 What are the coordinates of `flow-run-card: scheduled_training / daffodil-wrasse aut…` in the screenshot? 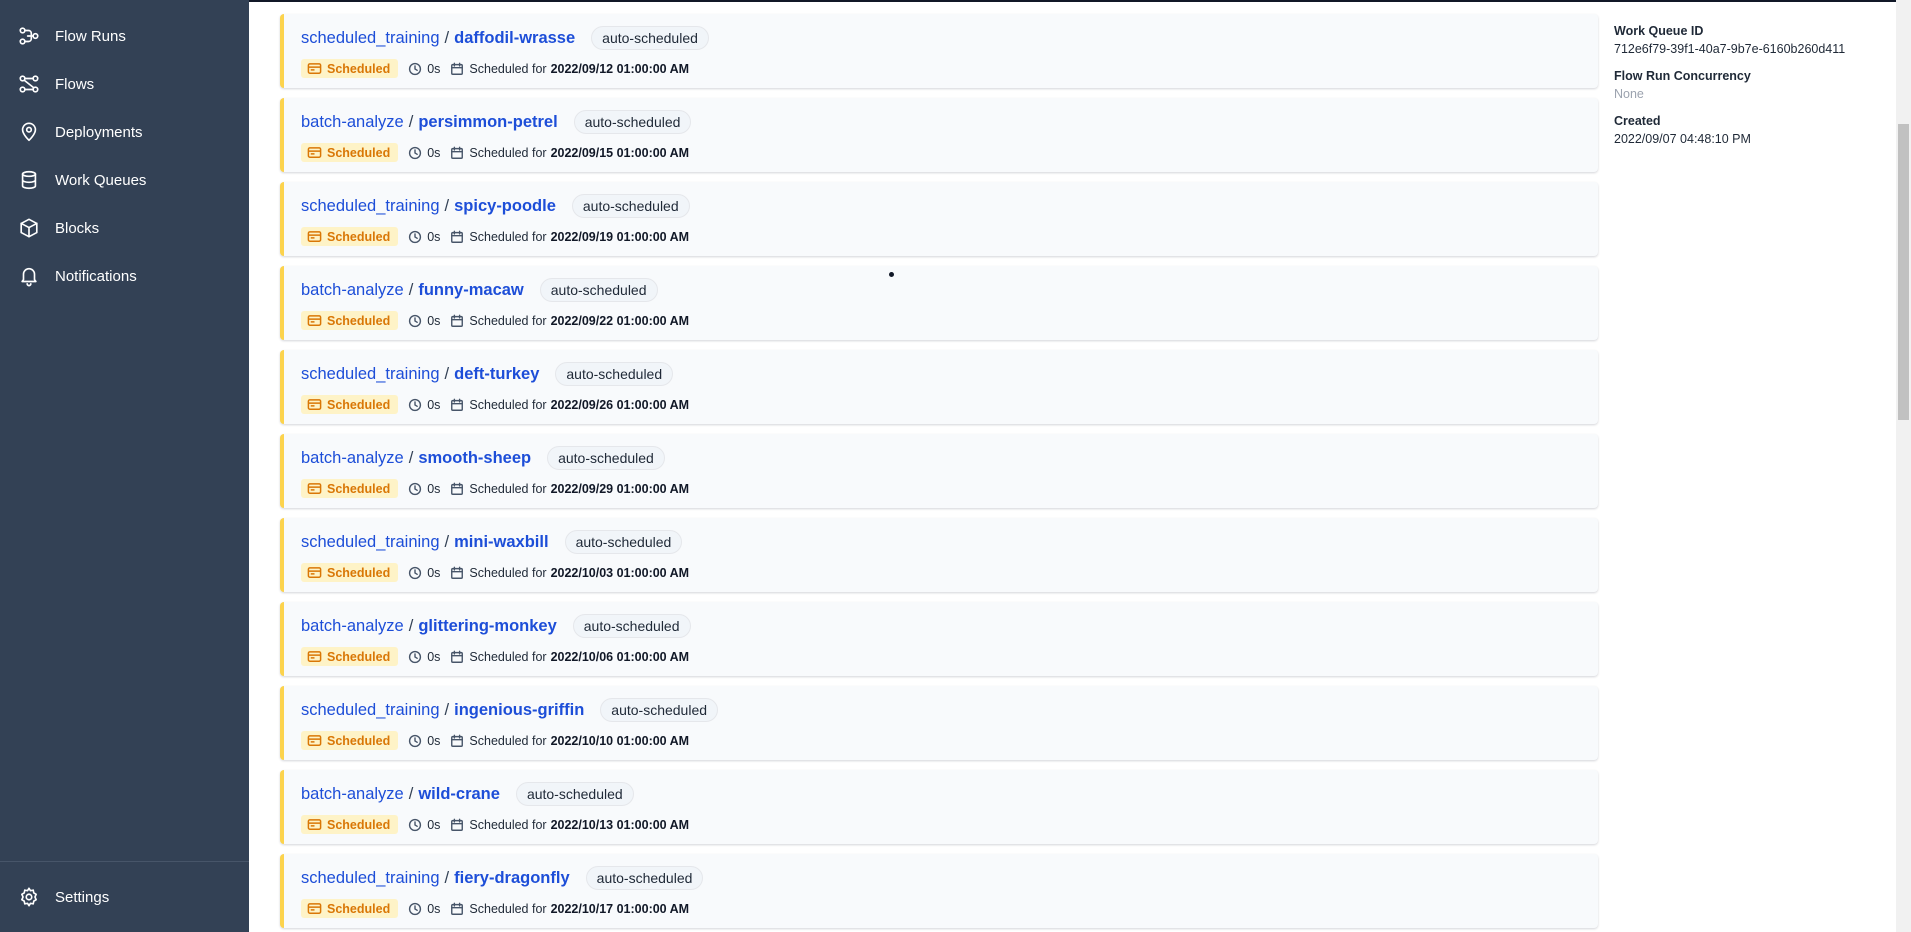 It's located at (939, 51).